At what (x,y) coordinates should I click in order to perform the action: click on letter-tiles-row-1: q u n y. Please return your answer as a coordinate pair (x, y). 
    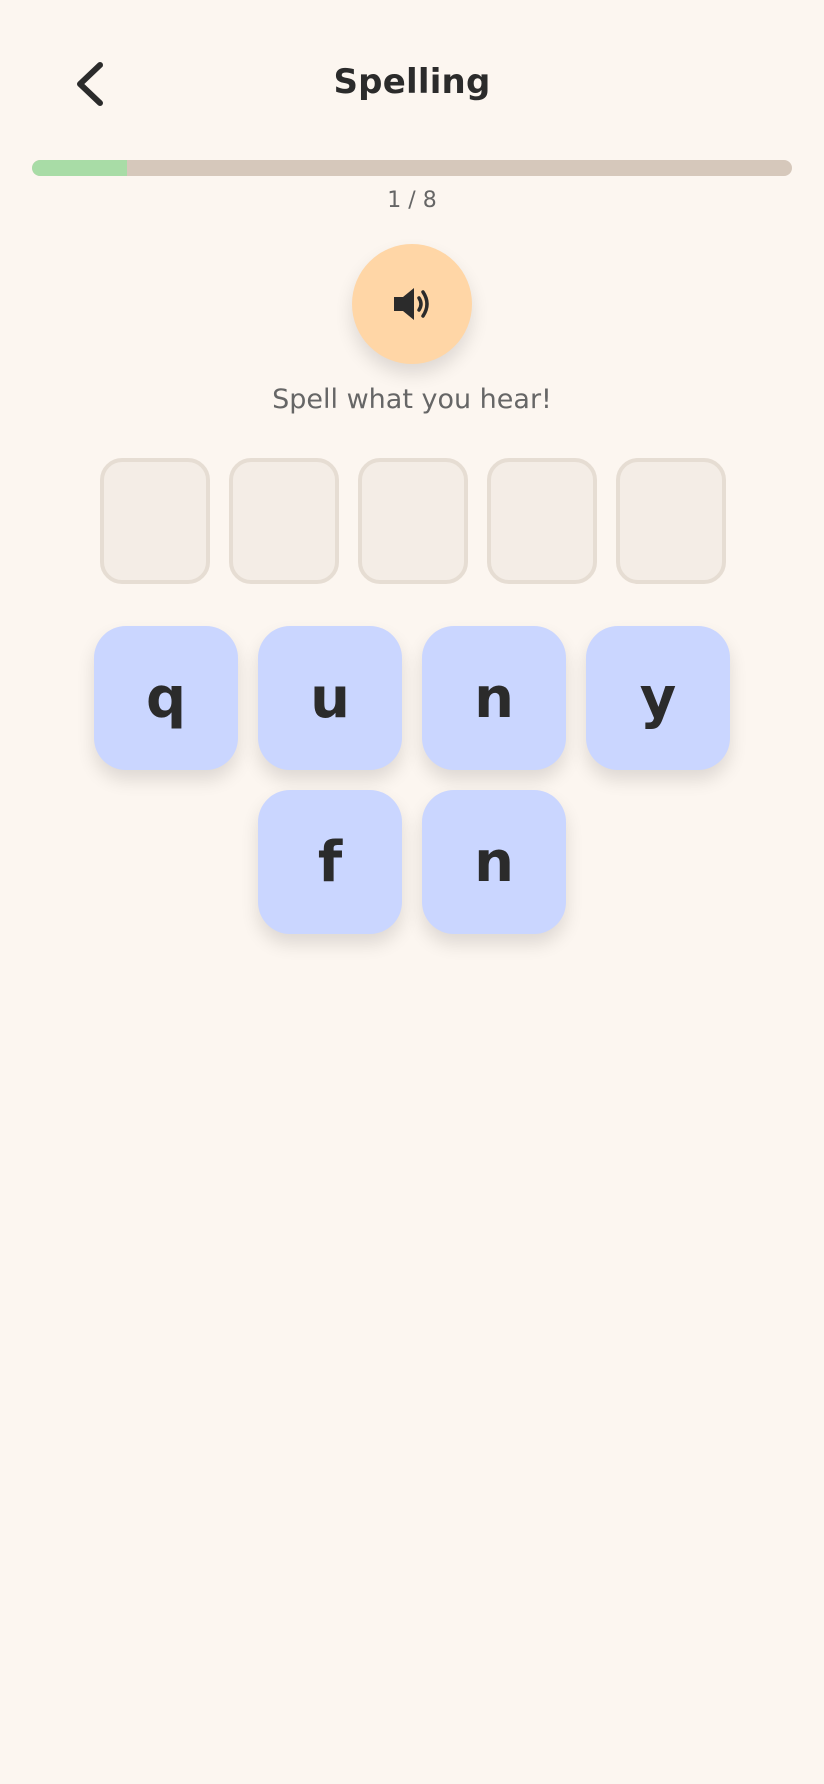
    Looking at the image, I should click on (412, 698).